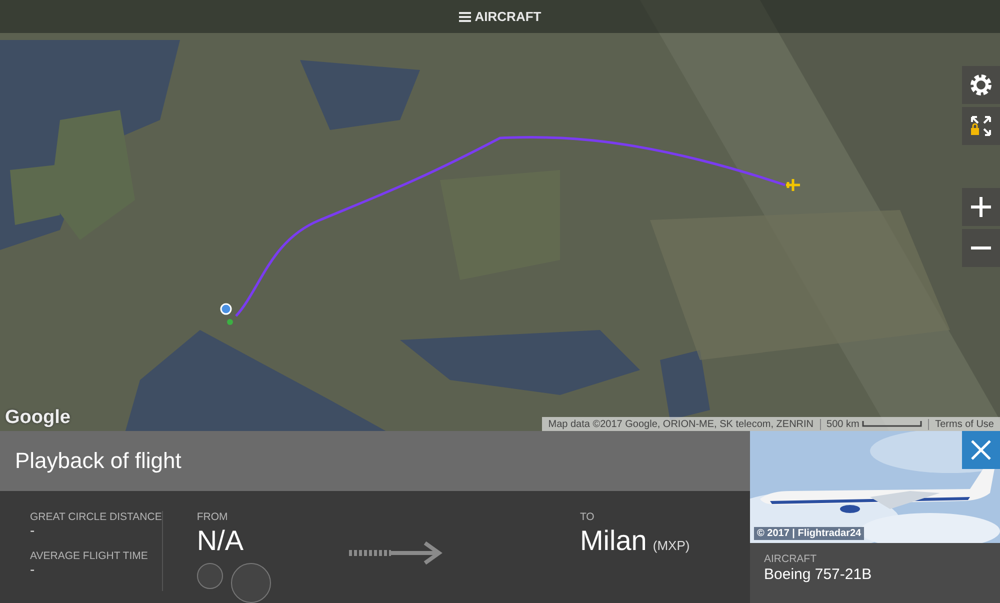  What do you see at coordinates (96, 517) in the screenshot?
I see `stat-label: GREAT CIRCLE DISTANCE` at bounding box center [96, 517].